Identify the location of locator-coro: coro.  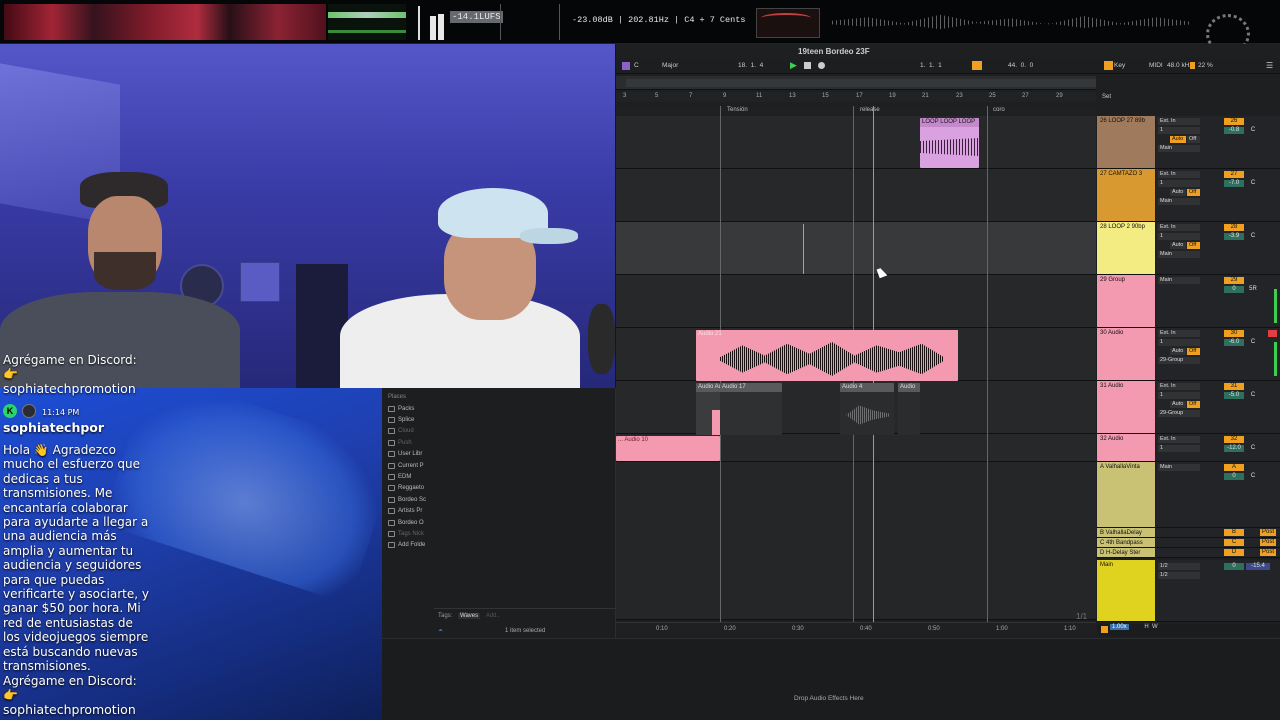
(996, 110).